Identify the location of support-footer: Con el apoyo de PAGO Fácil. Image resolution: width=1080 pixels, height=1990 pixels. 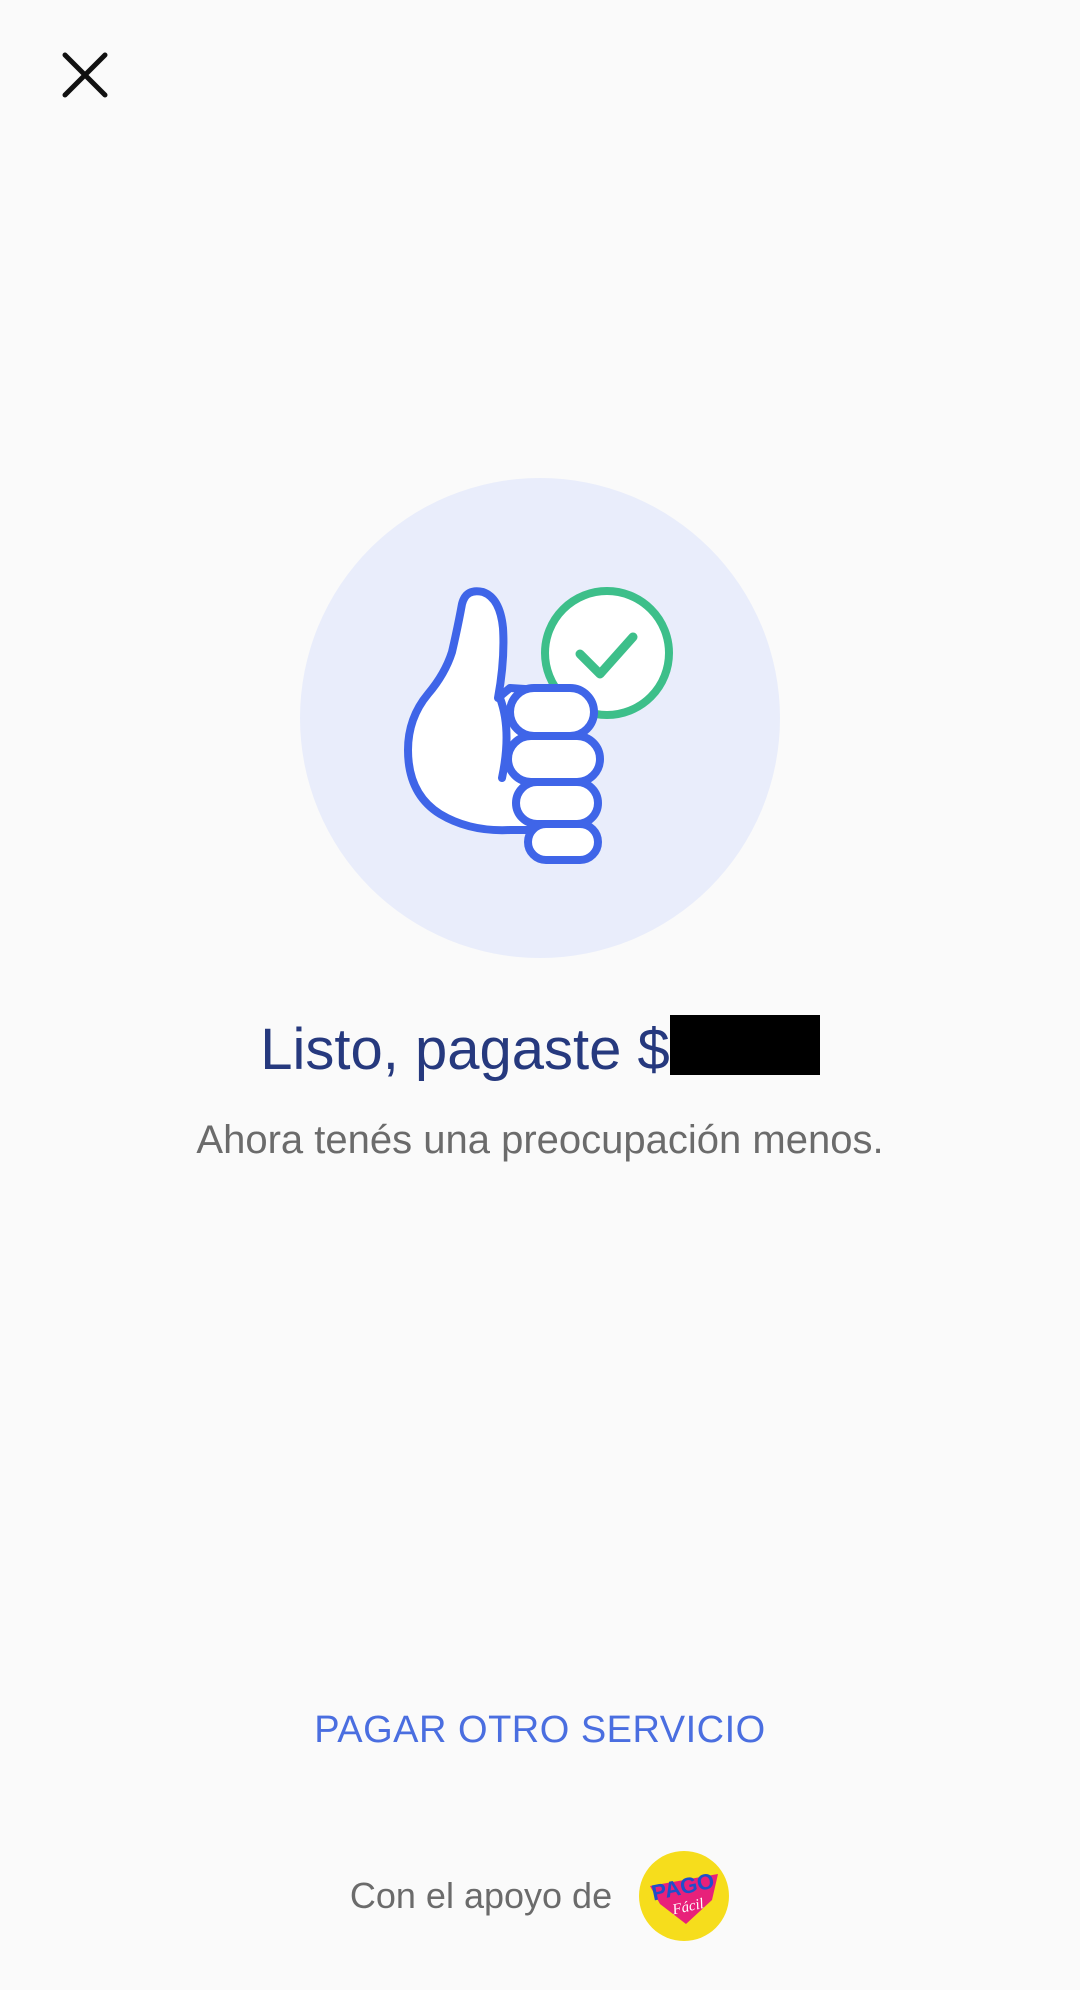
(540, 1896).